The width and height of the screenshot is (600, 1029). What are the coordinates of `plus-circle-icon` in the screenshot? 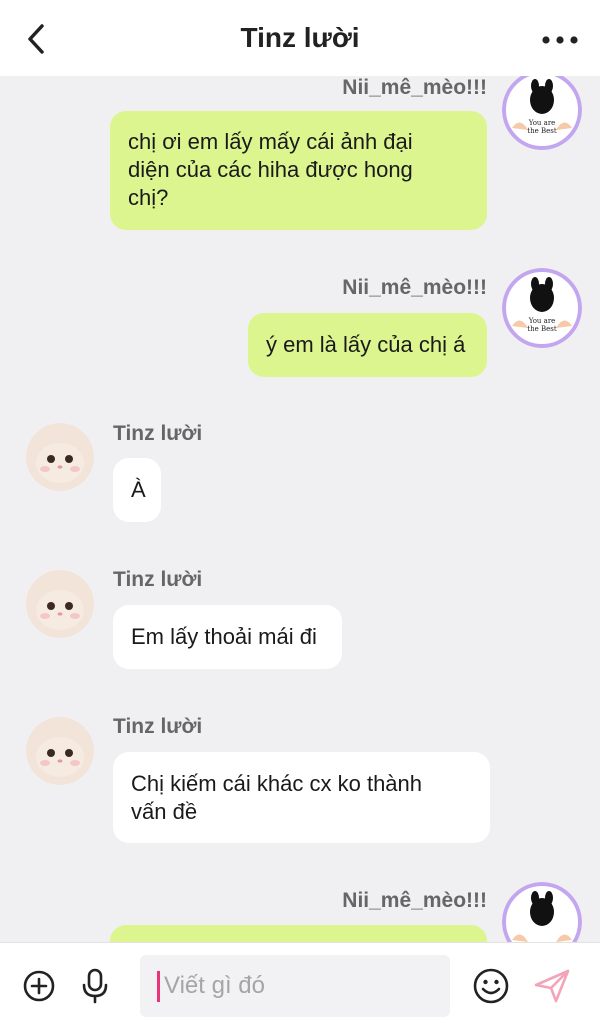 It's located at (39, 986).